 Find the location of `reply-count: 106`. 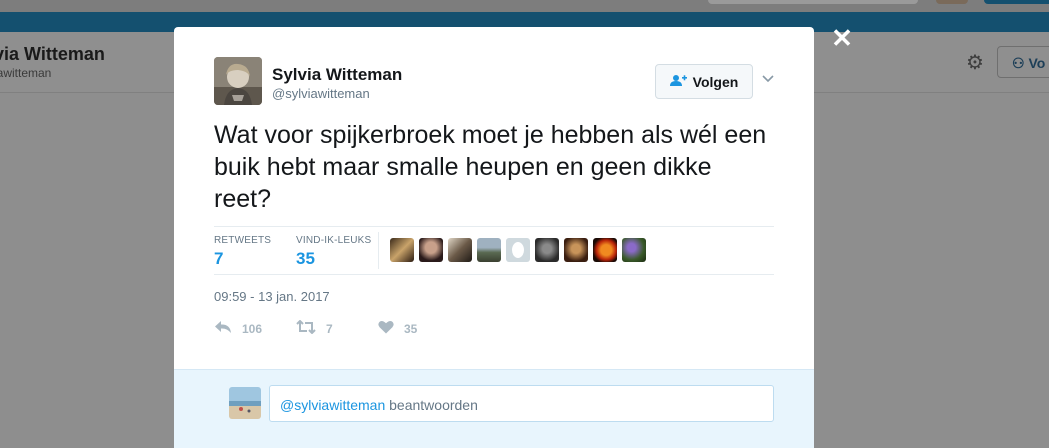

reply-count: 106 is located at coordinates (252, 329).